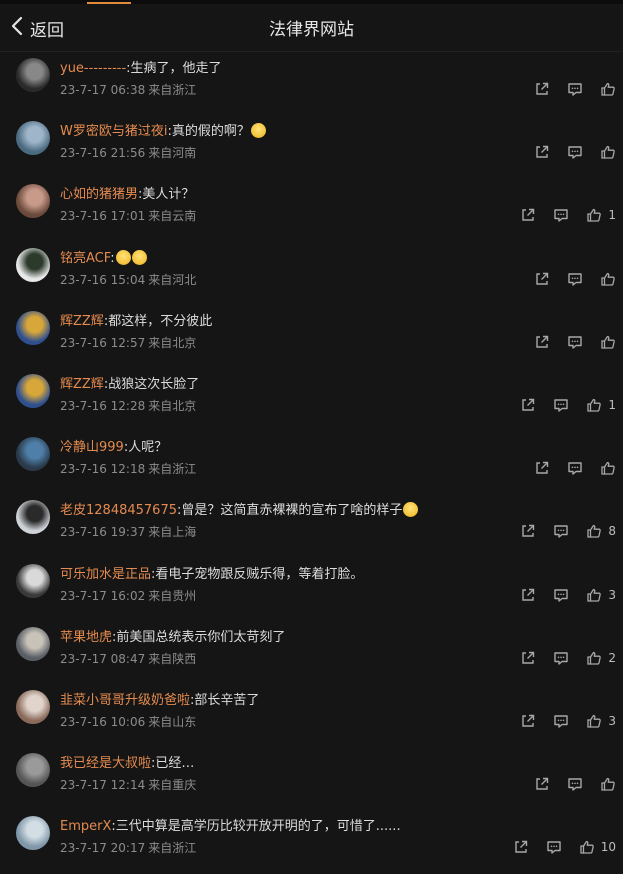  Describe the element at coordinates (311, 463) in the screenshot. I see `comment-item: 冷静山999:人呢？ 23-7-16 12:18 来自浙江` at that location.